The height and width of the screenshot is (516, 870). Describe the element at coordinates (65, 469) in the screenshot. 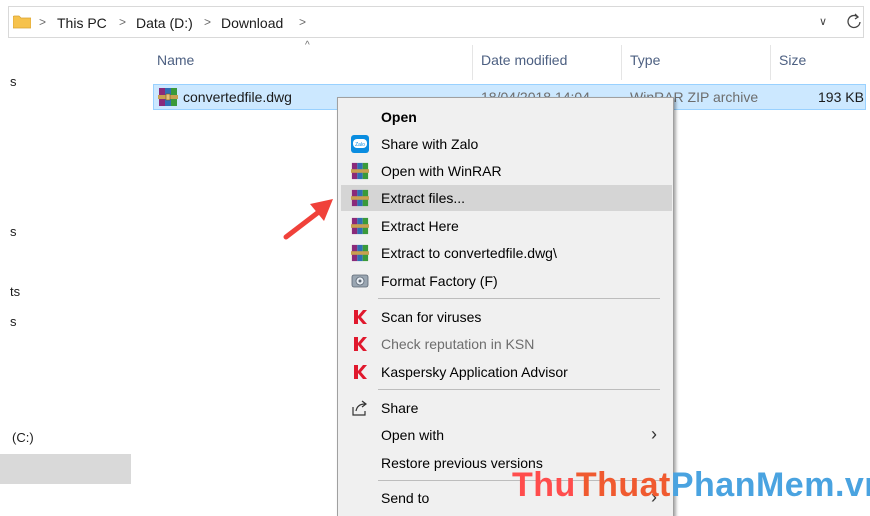

I see `nav-item-selected` at that location.